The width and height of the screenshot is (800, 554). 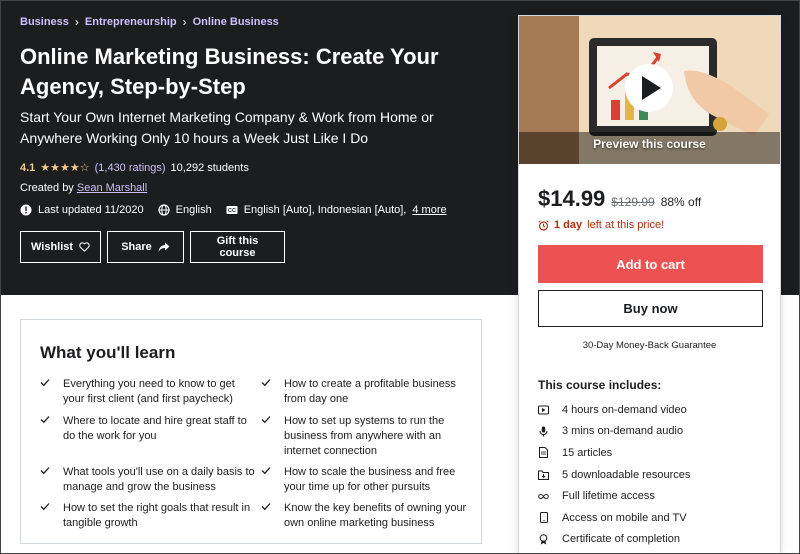 What do you see at coordinates (131, 22) in the screenshot?
I see `breadcrumb-item-entrepreneurship: Entrepreneurship` at bounding box center [131, 22].